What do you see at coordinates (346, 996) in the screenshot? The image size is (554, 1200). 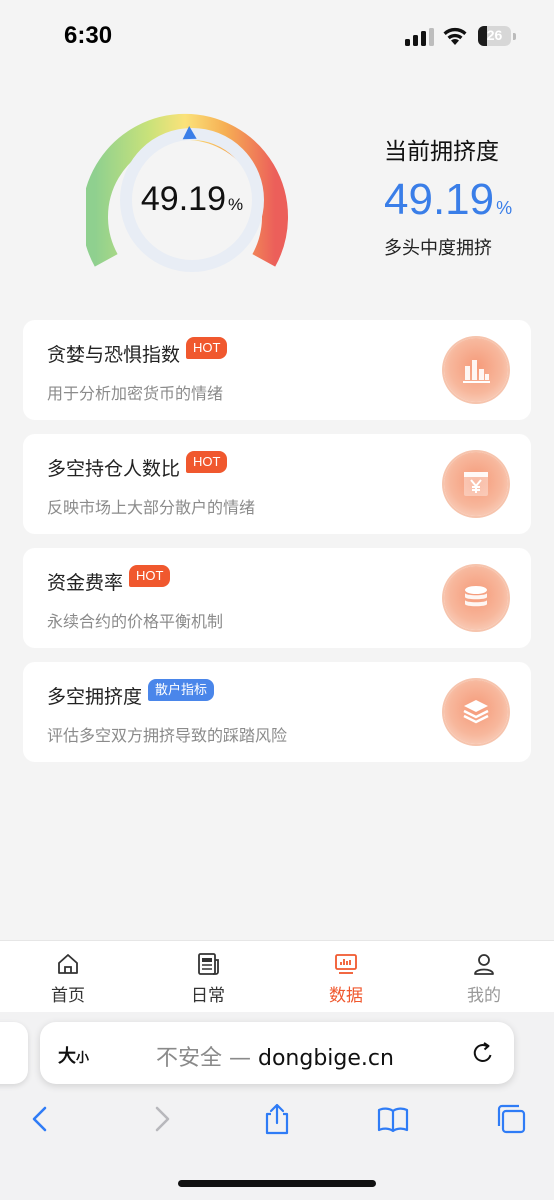 I see `tab-label: 数据` at bounding box center [346, 996].